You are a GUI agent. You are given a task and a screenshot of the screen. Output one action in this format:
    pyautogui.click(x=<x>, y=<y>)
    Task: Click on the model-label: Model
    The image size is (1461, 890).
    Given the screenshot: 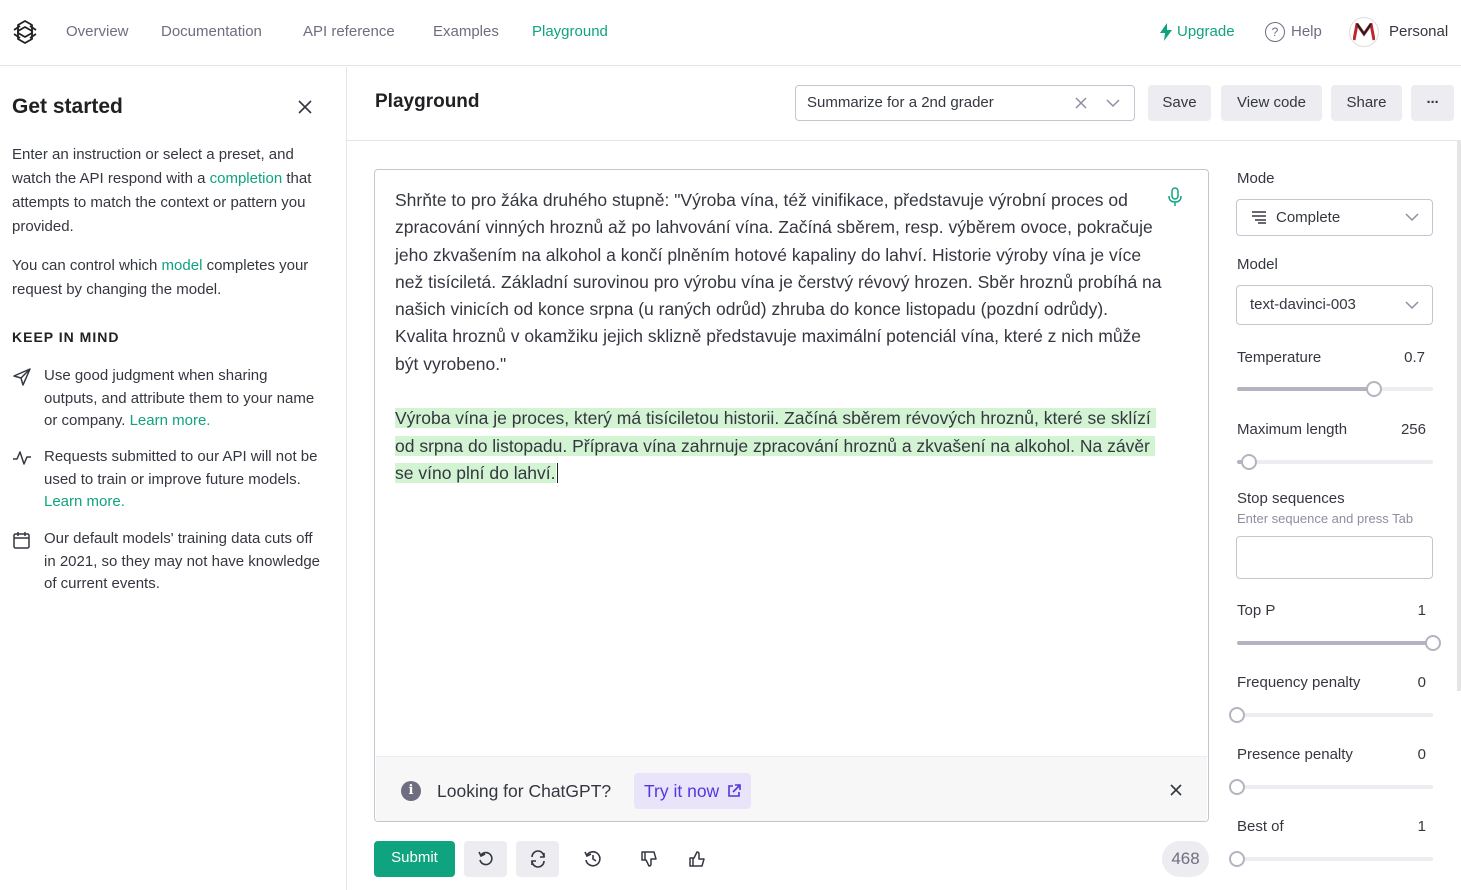 What is the action you would take?
    pyautogui.click(x=1257, y=264)
    